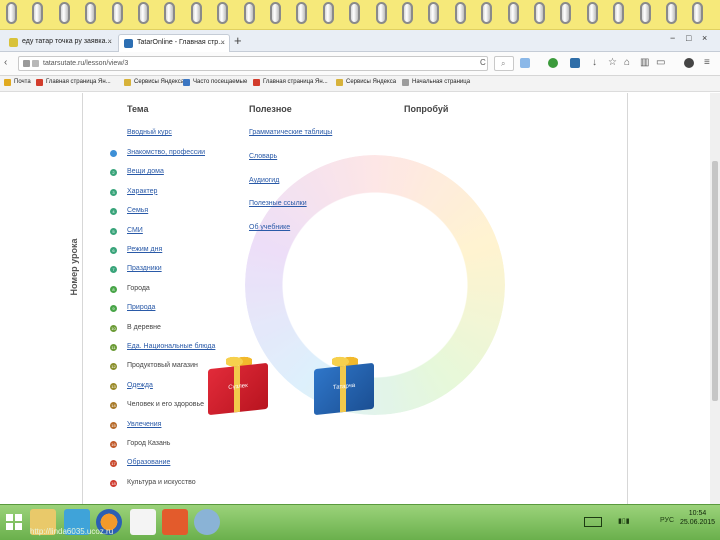 This screenshot has height=540, width=720. I want to click on minimize-button: −, so click(672, 38).